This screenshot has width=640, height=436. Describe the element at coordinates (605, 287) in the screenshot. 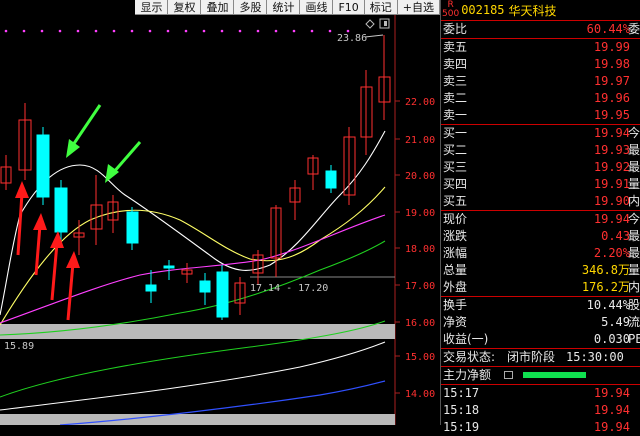

I see `stat-value: 176.2万` at that location.